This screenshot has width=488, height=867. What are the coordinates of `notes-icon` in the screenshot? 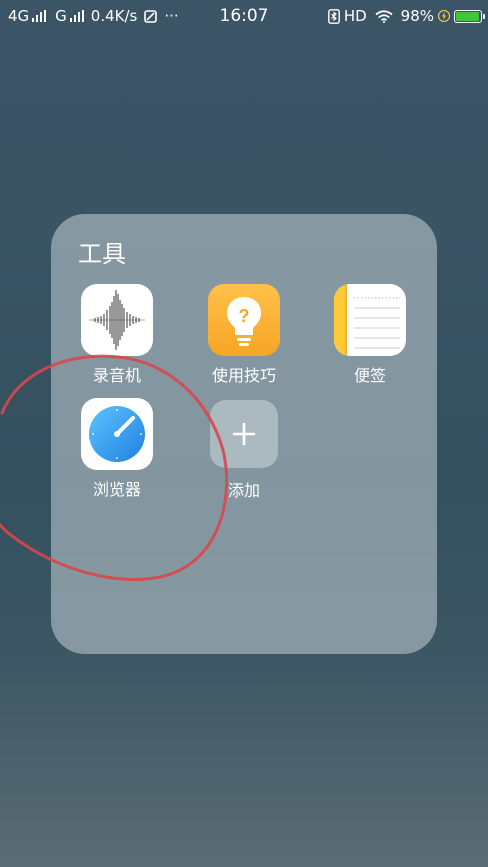 It's located at (370, 320).